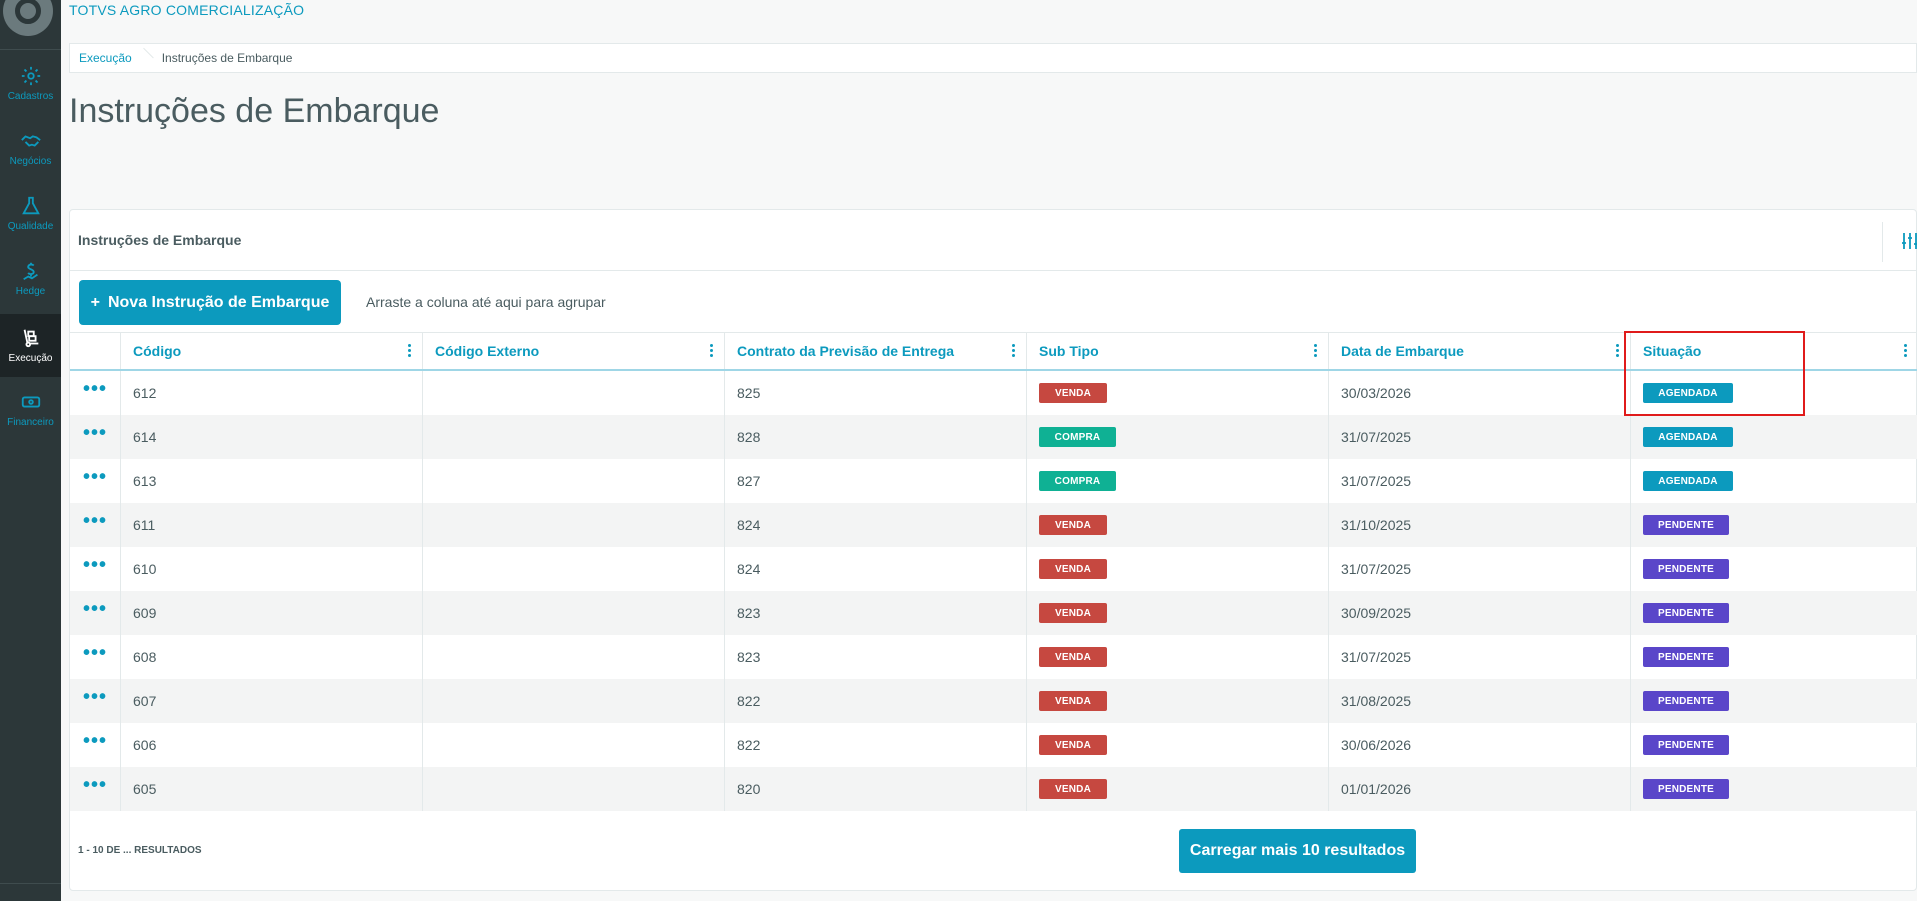 The image size is (1917, 901). Describe the element at coordinates (30, 409) in the screenshot. I see `sidebar-item-financeiro: Financeiro` at that location.